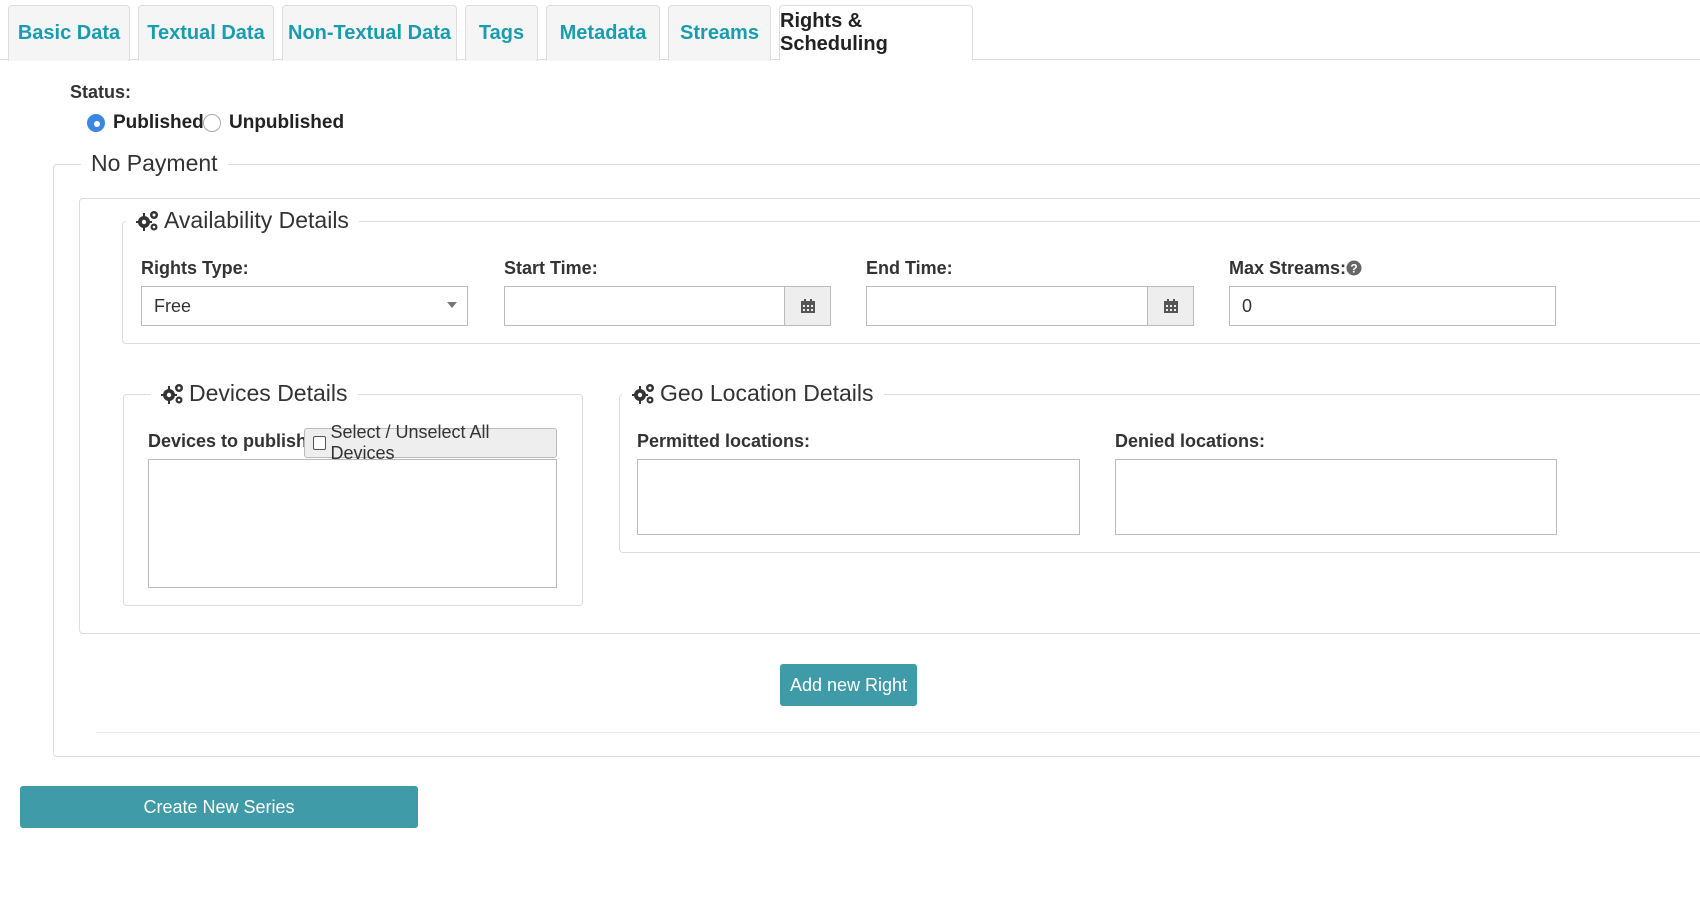  I want to click on geo-legend: Geo Location Details, so click(753, 393).